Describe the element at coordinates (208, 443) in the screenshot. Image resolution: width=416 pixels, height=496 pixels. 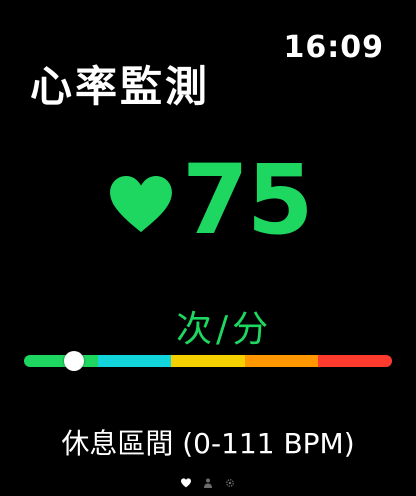
I see `zone-label: 休息區間 (0-111 BPM)` at that location.